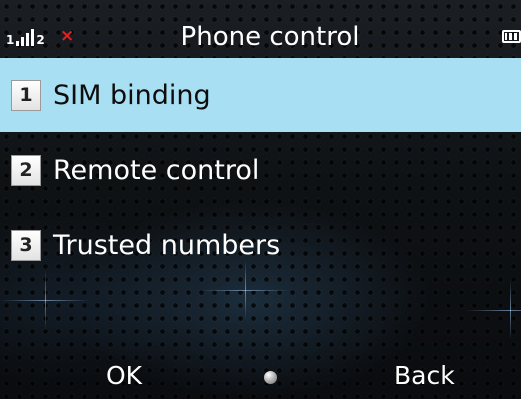 The height and width of the screenshot is (399, 521). Describe the element at coordinates (26, 170) in the screenshot. I see `menu-item-number: 2` at that location.